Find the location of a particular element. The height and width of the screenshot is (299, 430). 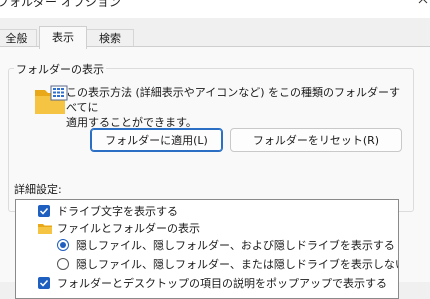

folder-view-icon is located at coordinates (51, 99).